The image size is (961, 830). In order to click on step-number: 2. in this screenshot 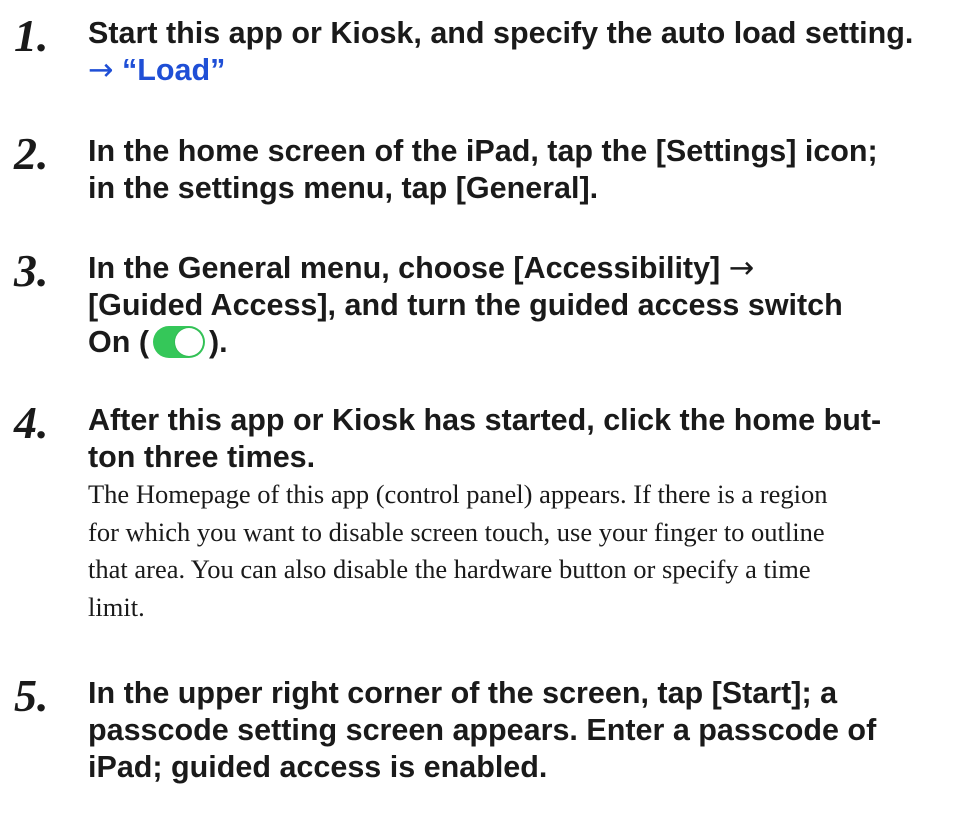, I will do `click(31, 153)`.